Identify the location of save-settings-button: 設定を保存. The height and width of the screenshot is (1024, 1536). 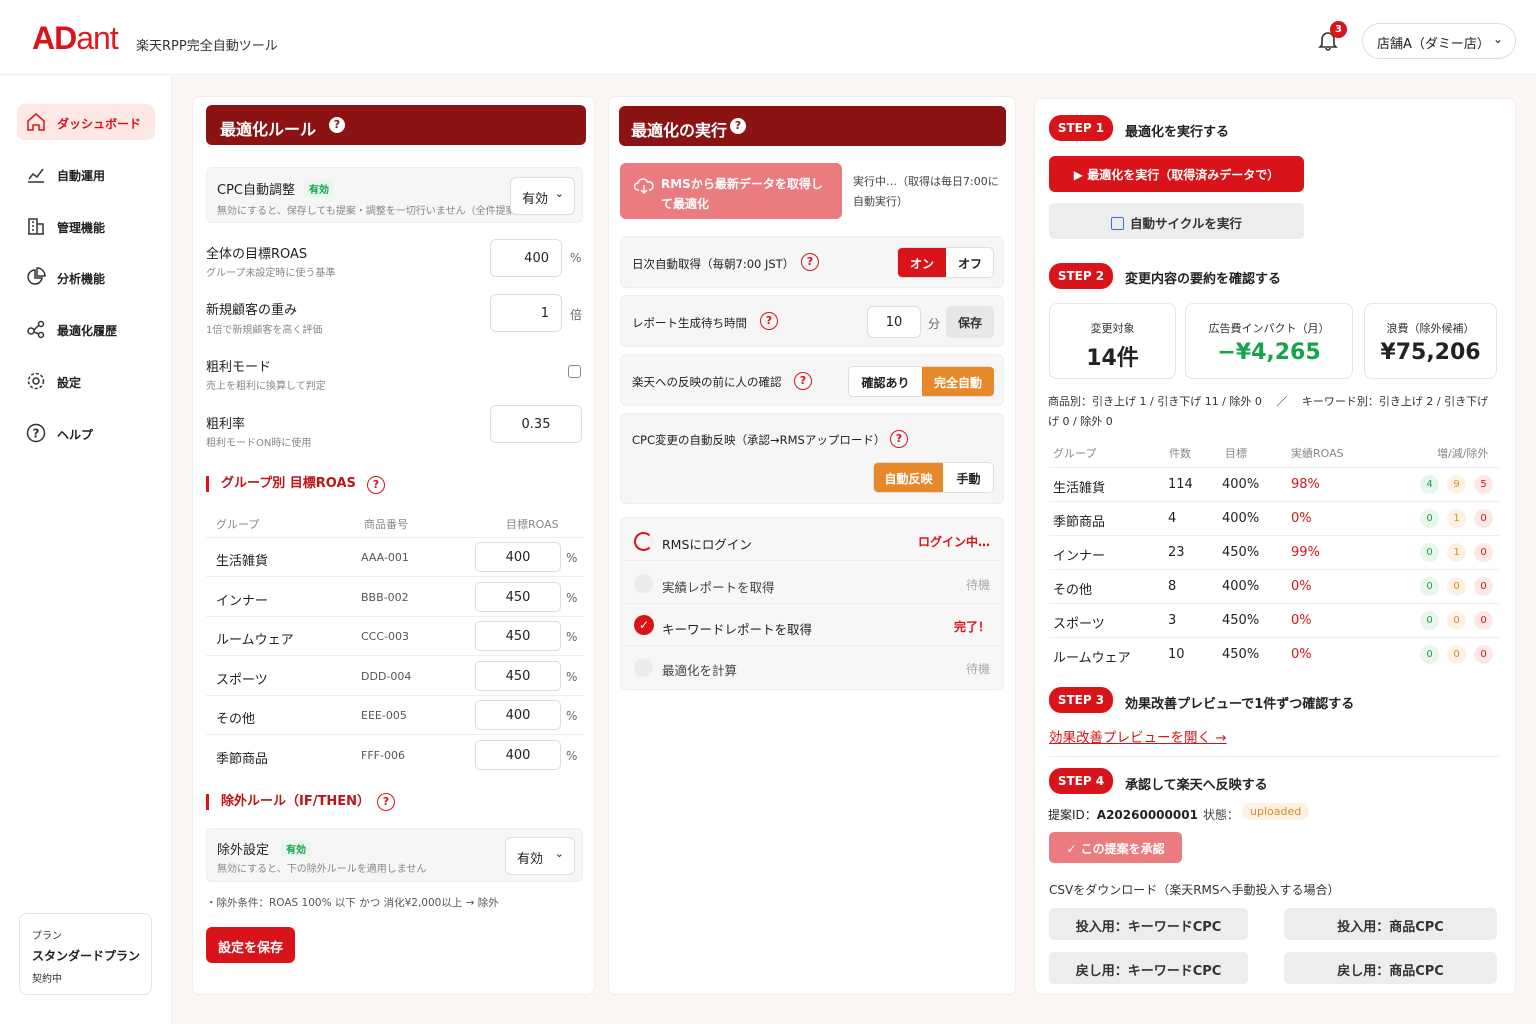
(250, 945).